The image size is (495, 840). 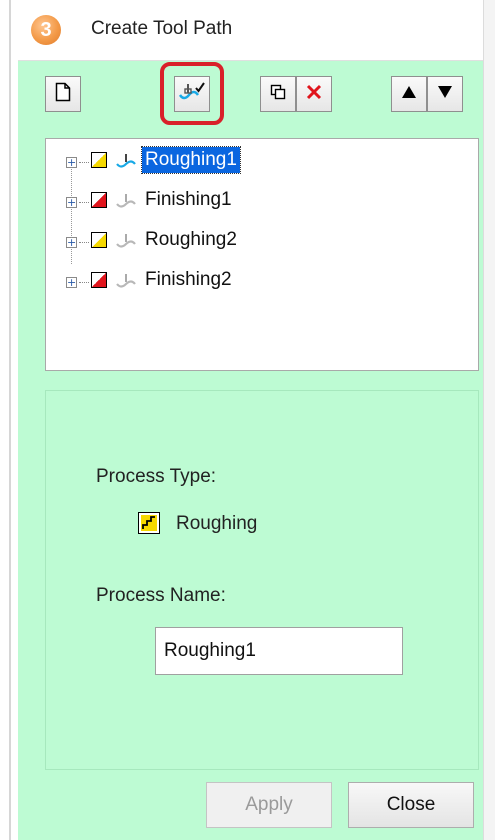 I want to click on delete-x-icon, so click(x=314, y=94).